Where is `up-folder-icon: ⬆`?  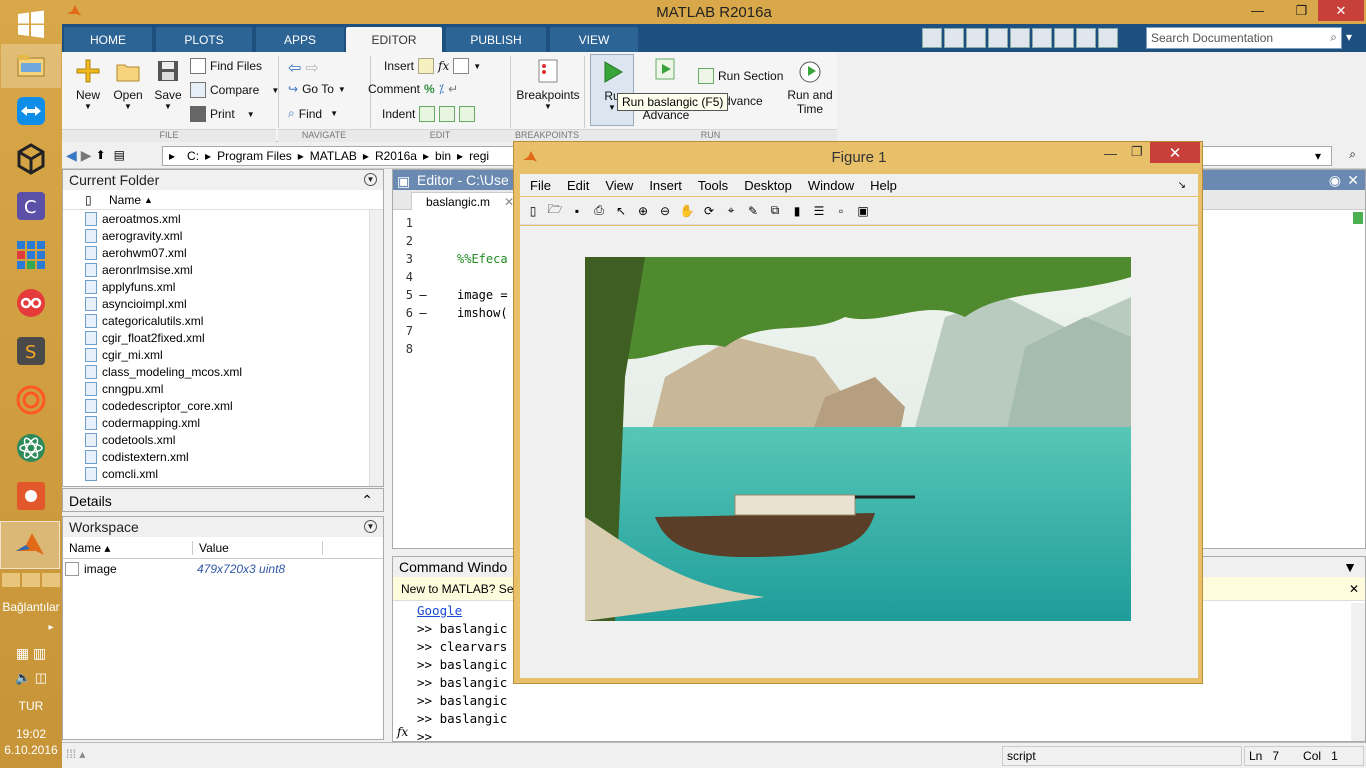
up-folder-icon: ⬆ is located at coordinates (104, 156).